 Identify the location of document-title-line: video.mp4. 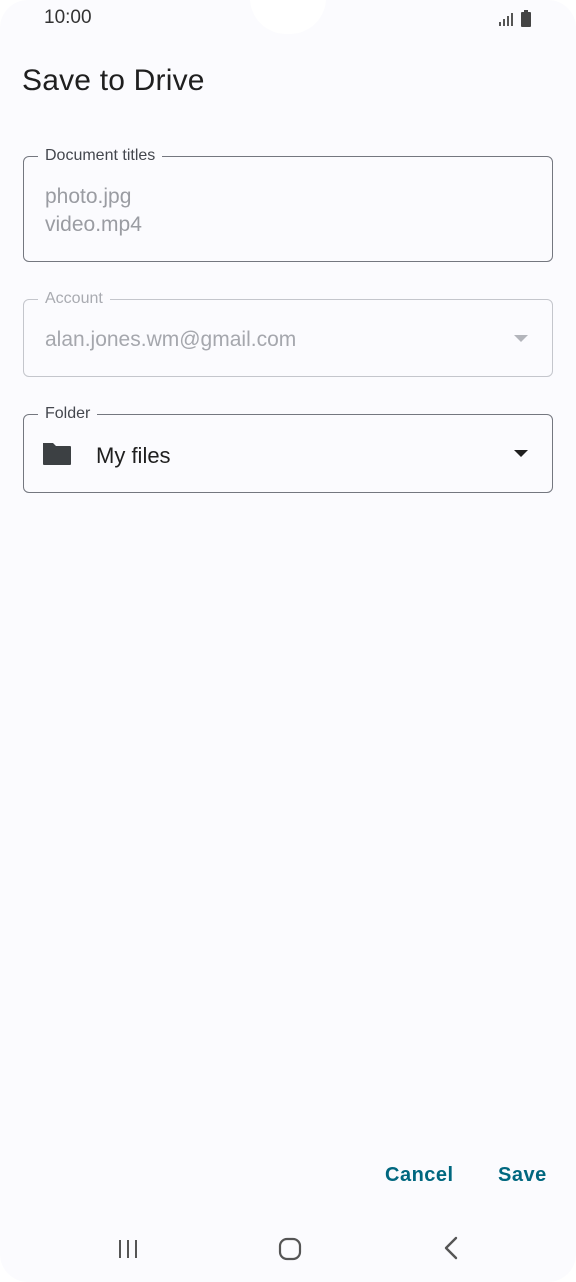
(93, 224).